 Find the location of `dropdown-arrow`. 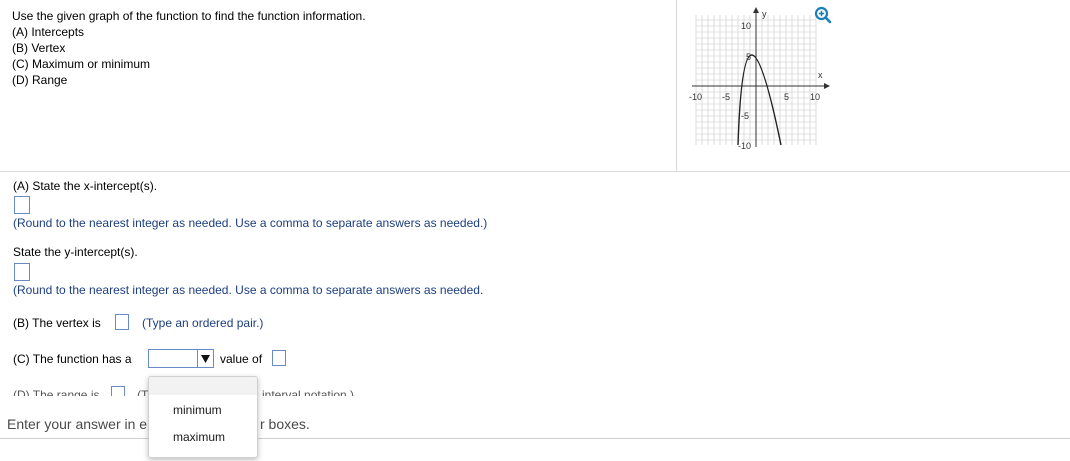

dropdown-arrow is located at coordinates (205, 358).